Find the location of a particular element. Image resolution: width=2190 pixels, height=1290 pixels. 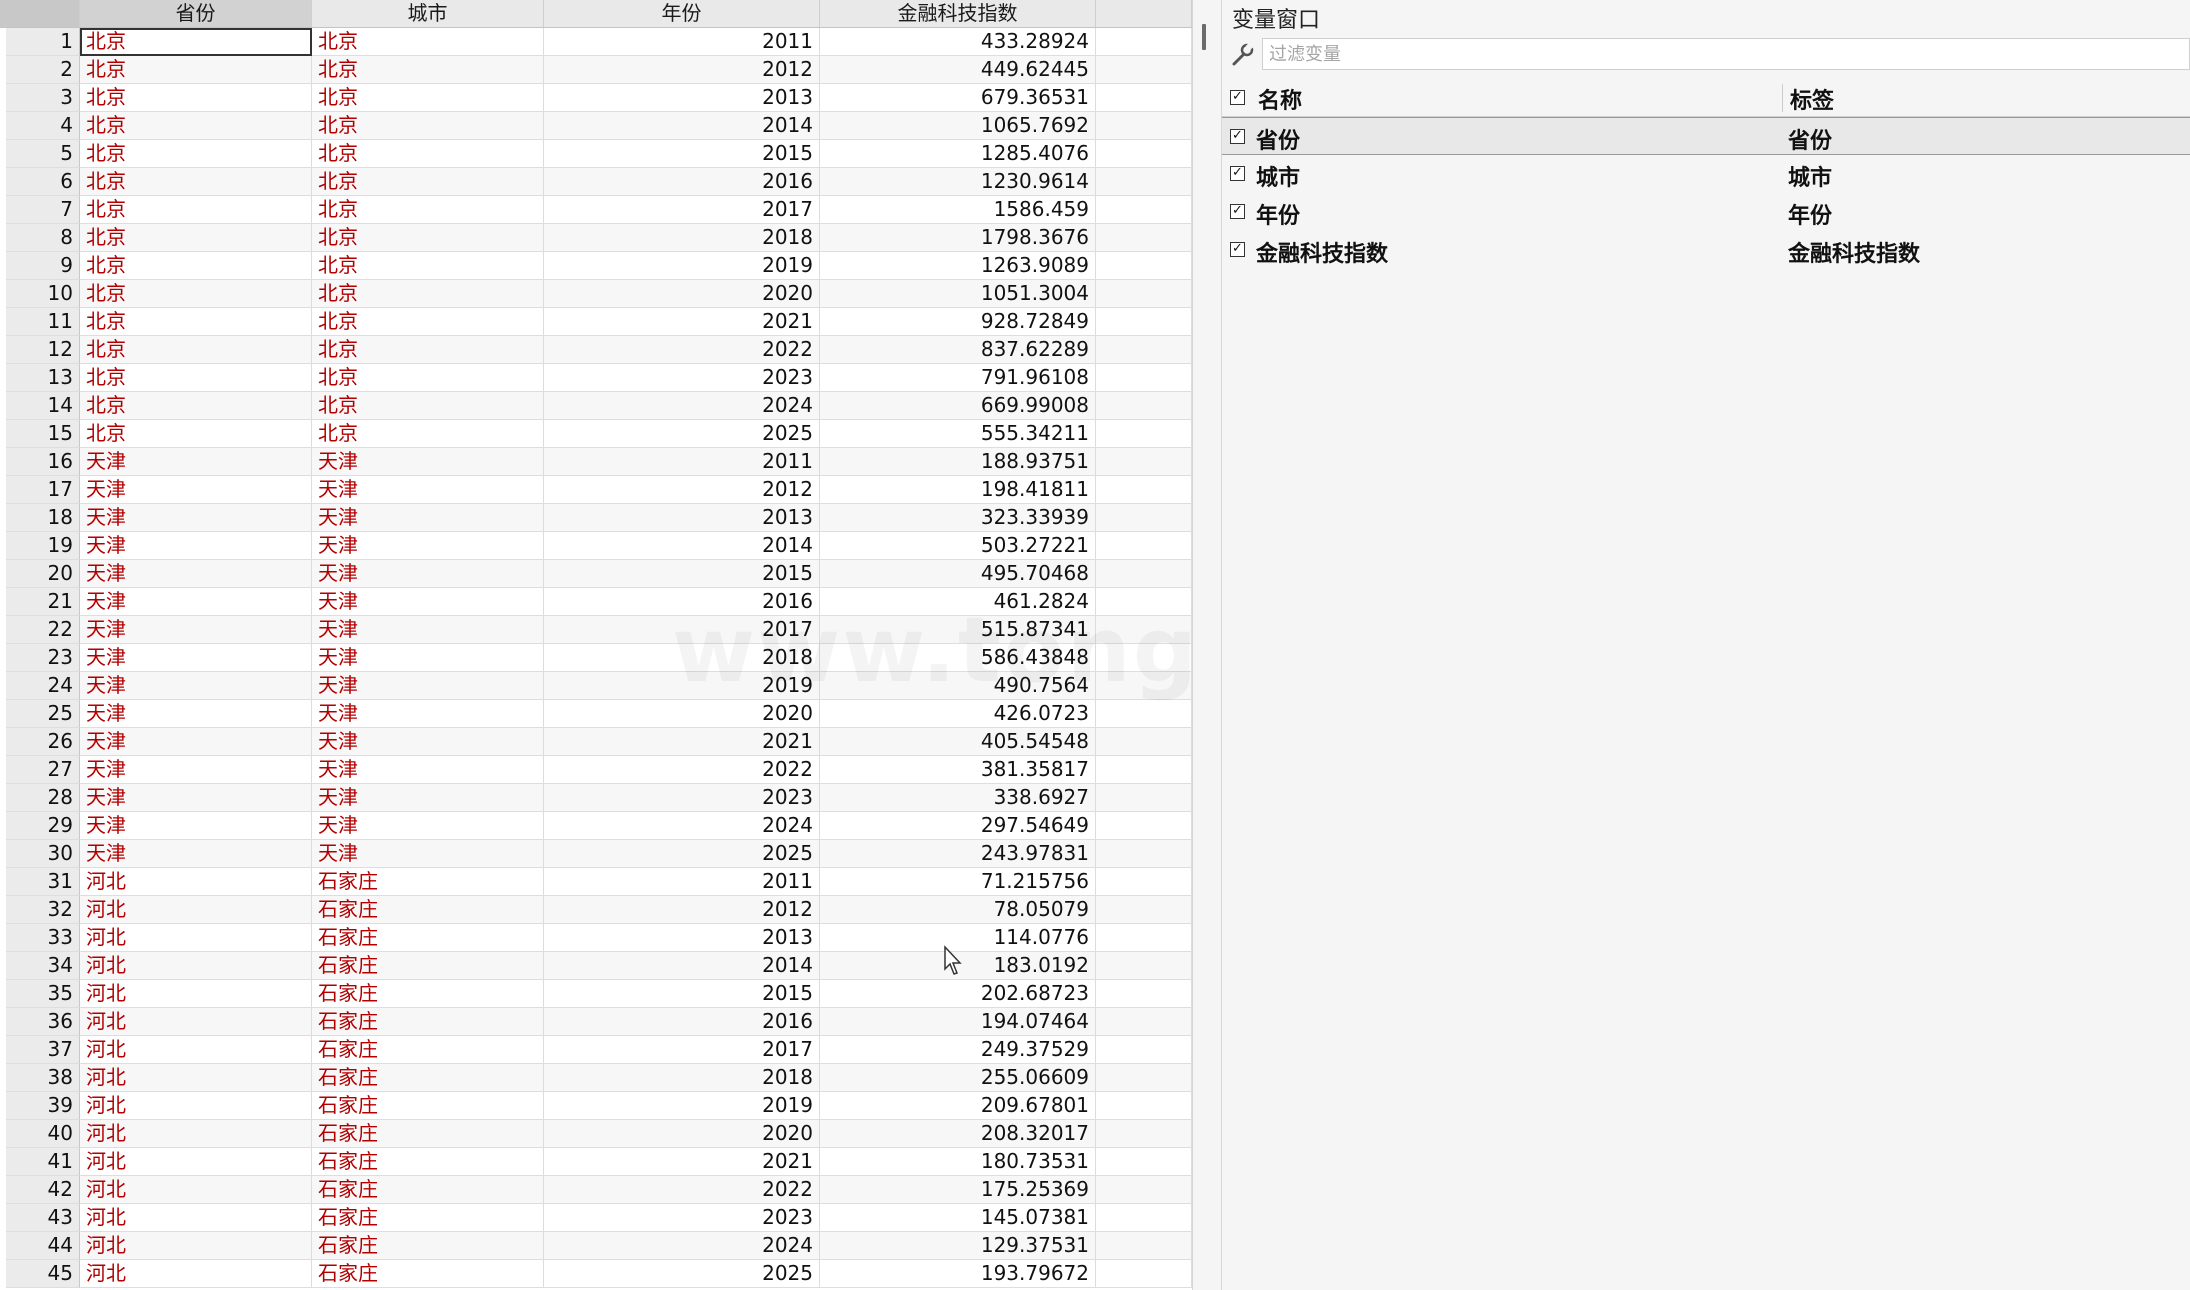

cell-year: 2019 is located at coordinates (682, 1106).